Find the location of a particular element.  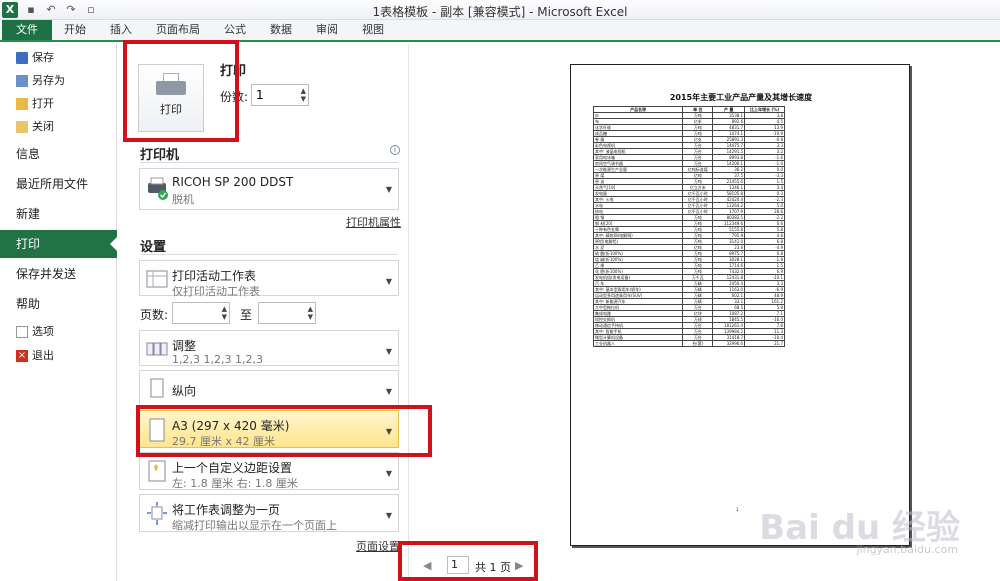

table-row: 工业机器人 台(套) 32996.0 21.7 is located at coordinates (688, 343).